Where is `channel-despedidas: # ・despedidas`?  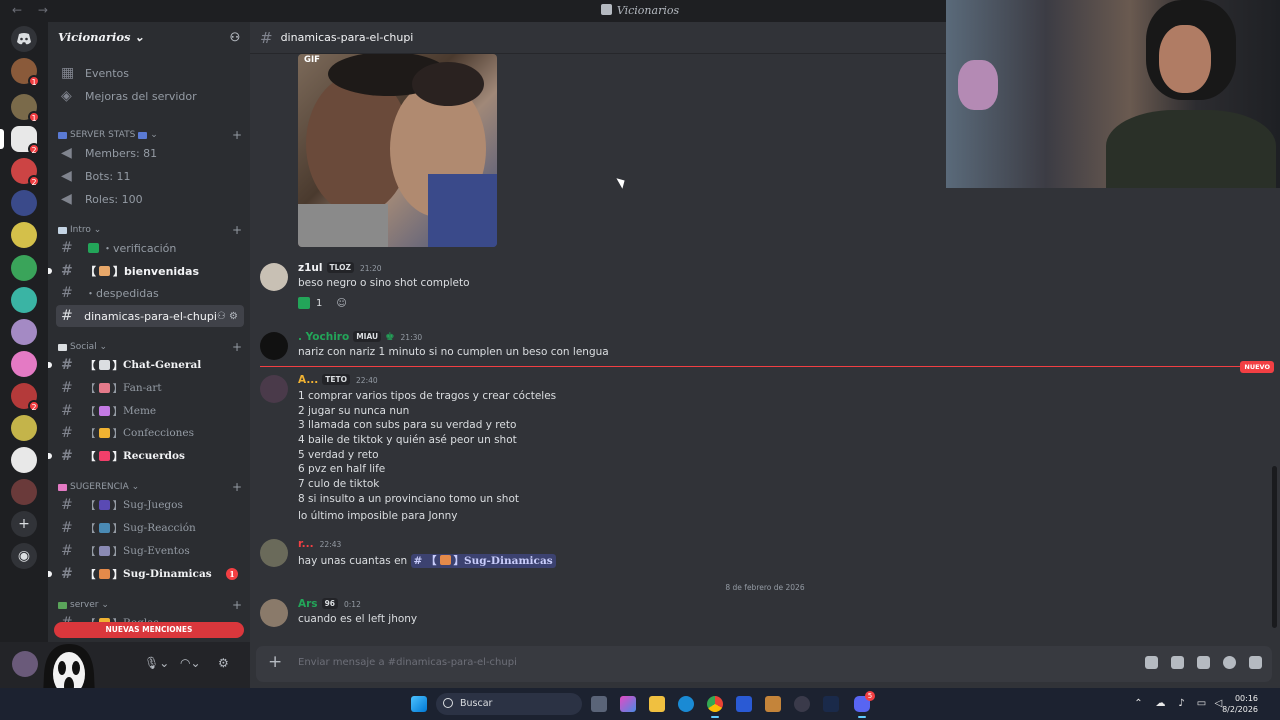
channel-despedidas: # ・despedidas is located at coordinates (150, 293).